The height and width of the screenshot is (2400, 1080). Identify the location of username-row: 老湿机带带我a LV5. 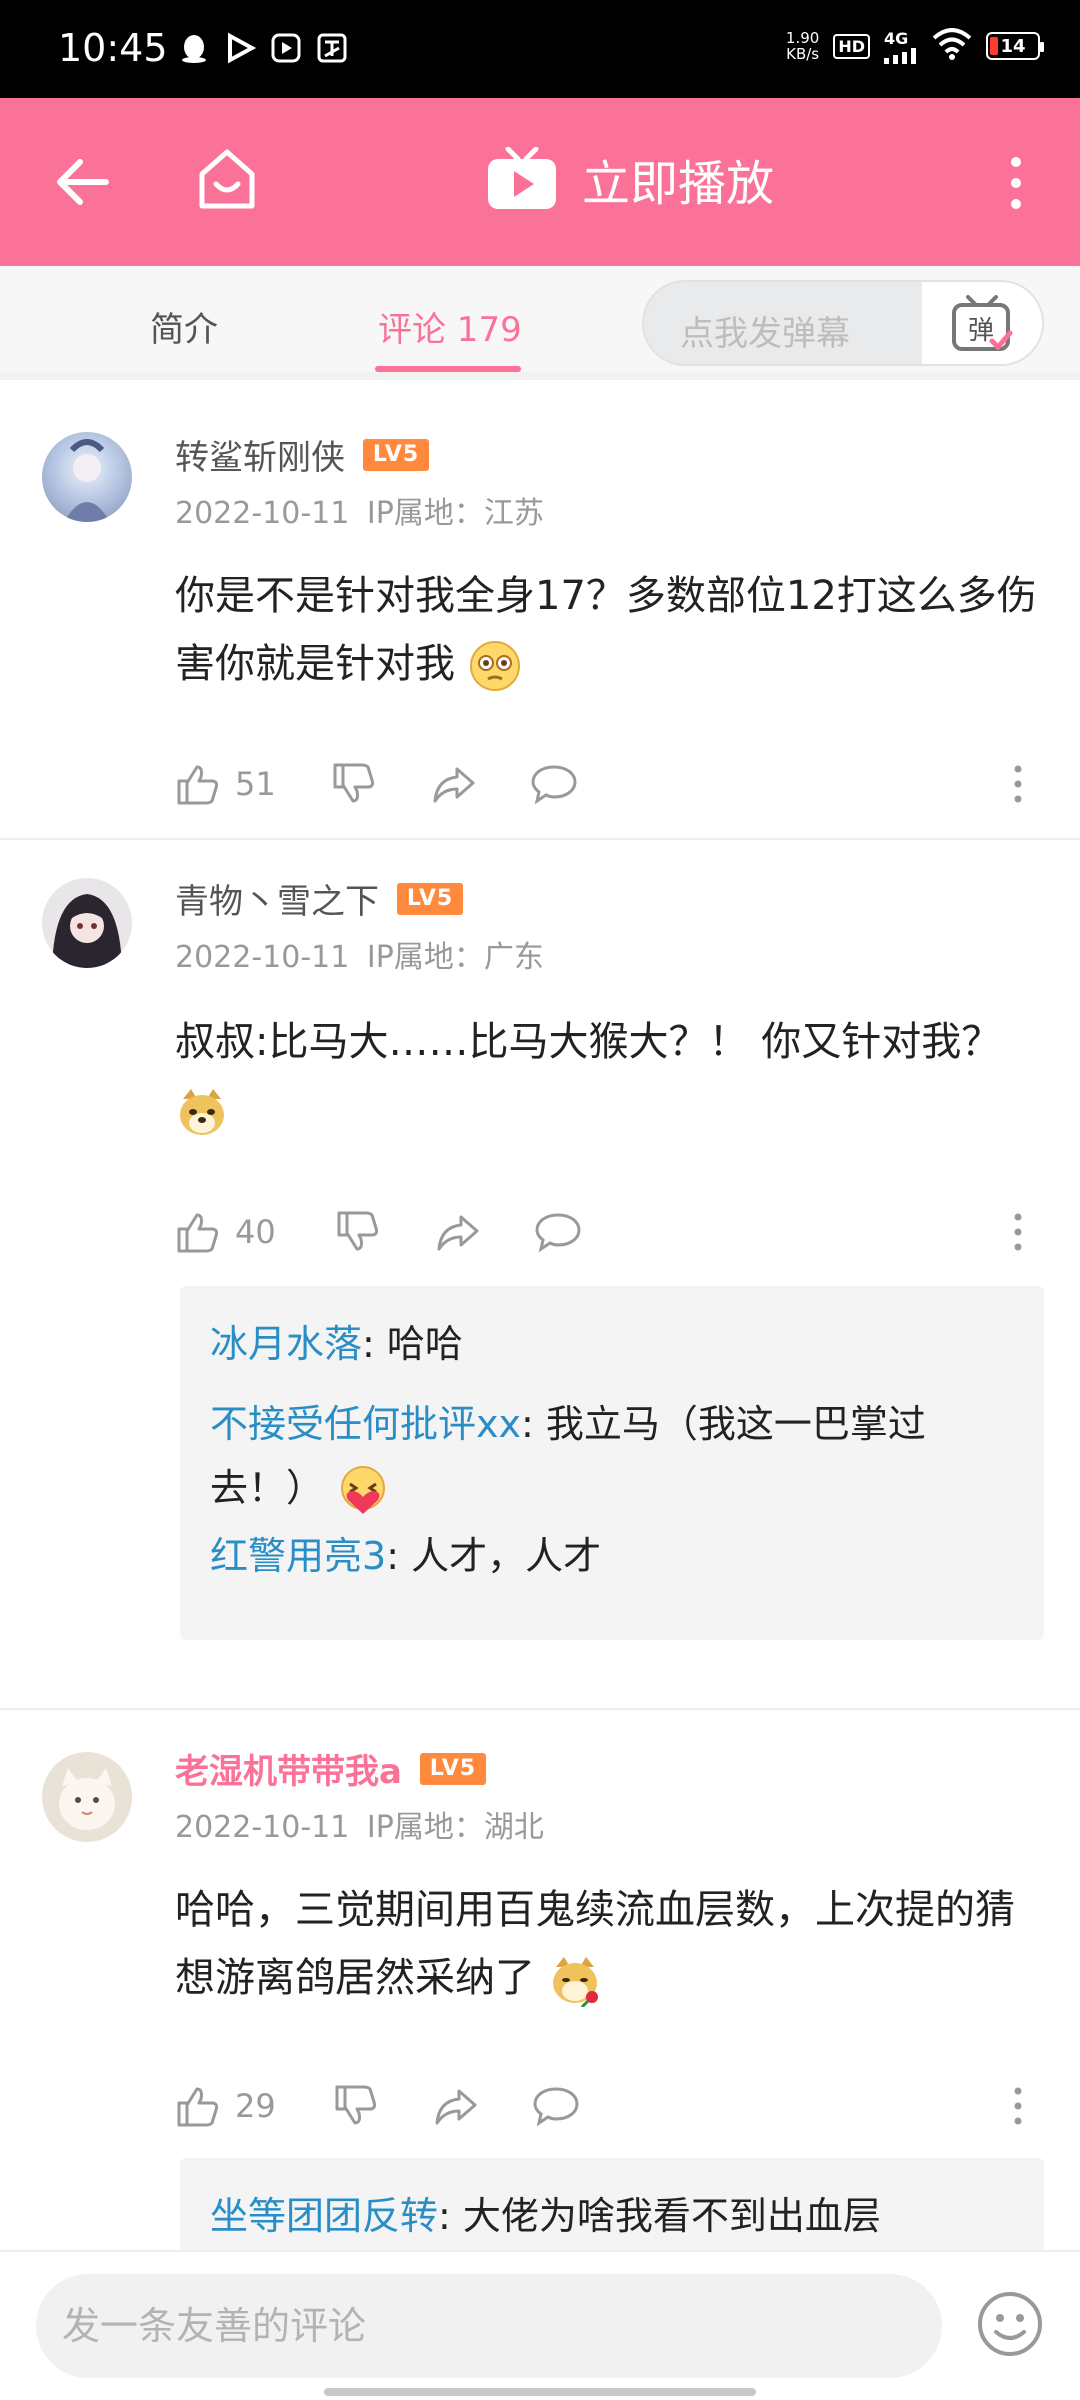
(330, 1768).